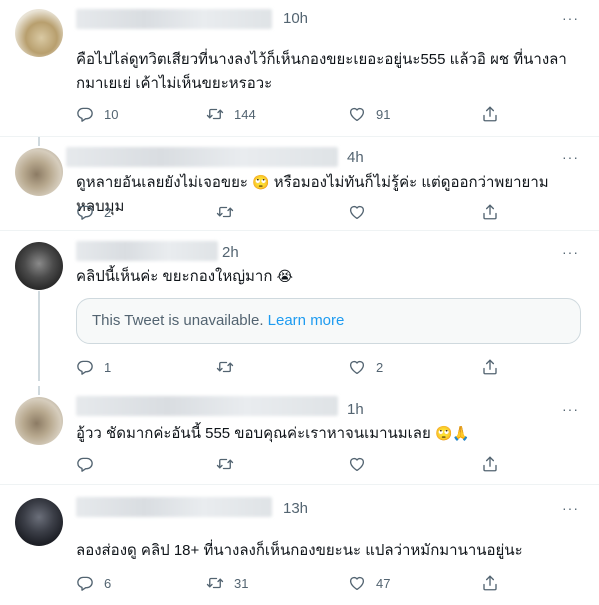  Describe the element at coordinates (380, 367) in the screenshot. I see `like-count: 2` at that location.